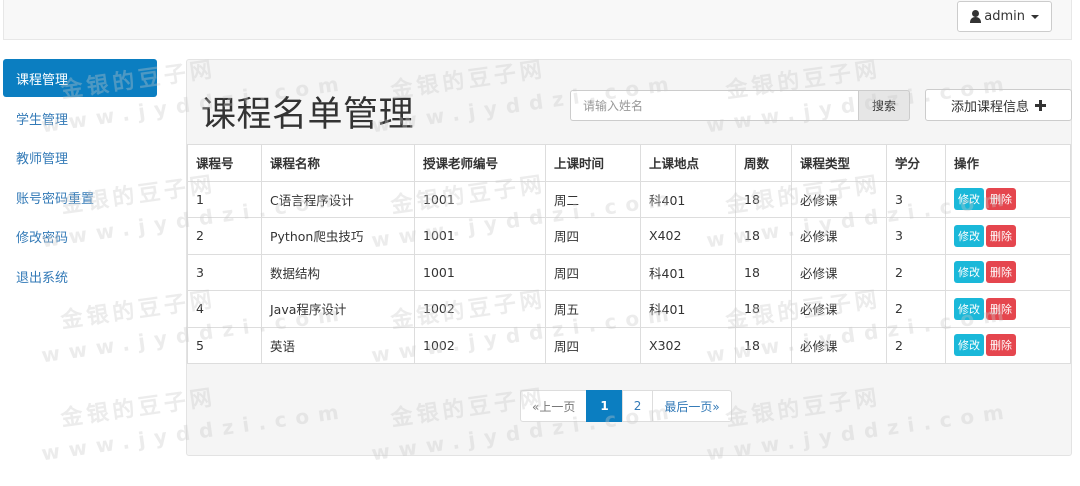  Describe the element at coordinates (688, 345) in the screenshot. I see `cell-location: X302` at that location.